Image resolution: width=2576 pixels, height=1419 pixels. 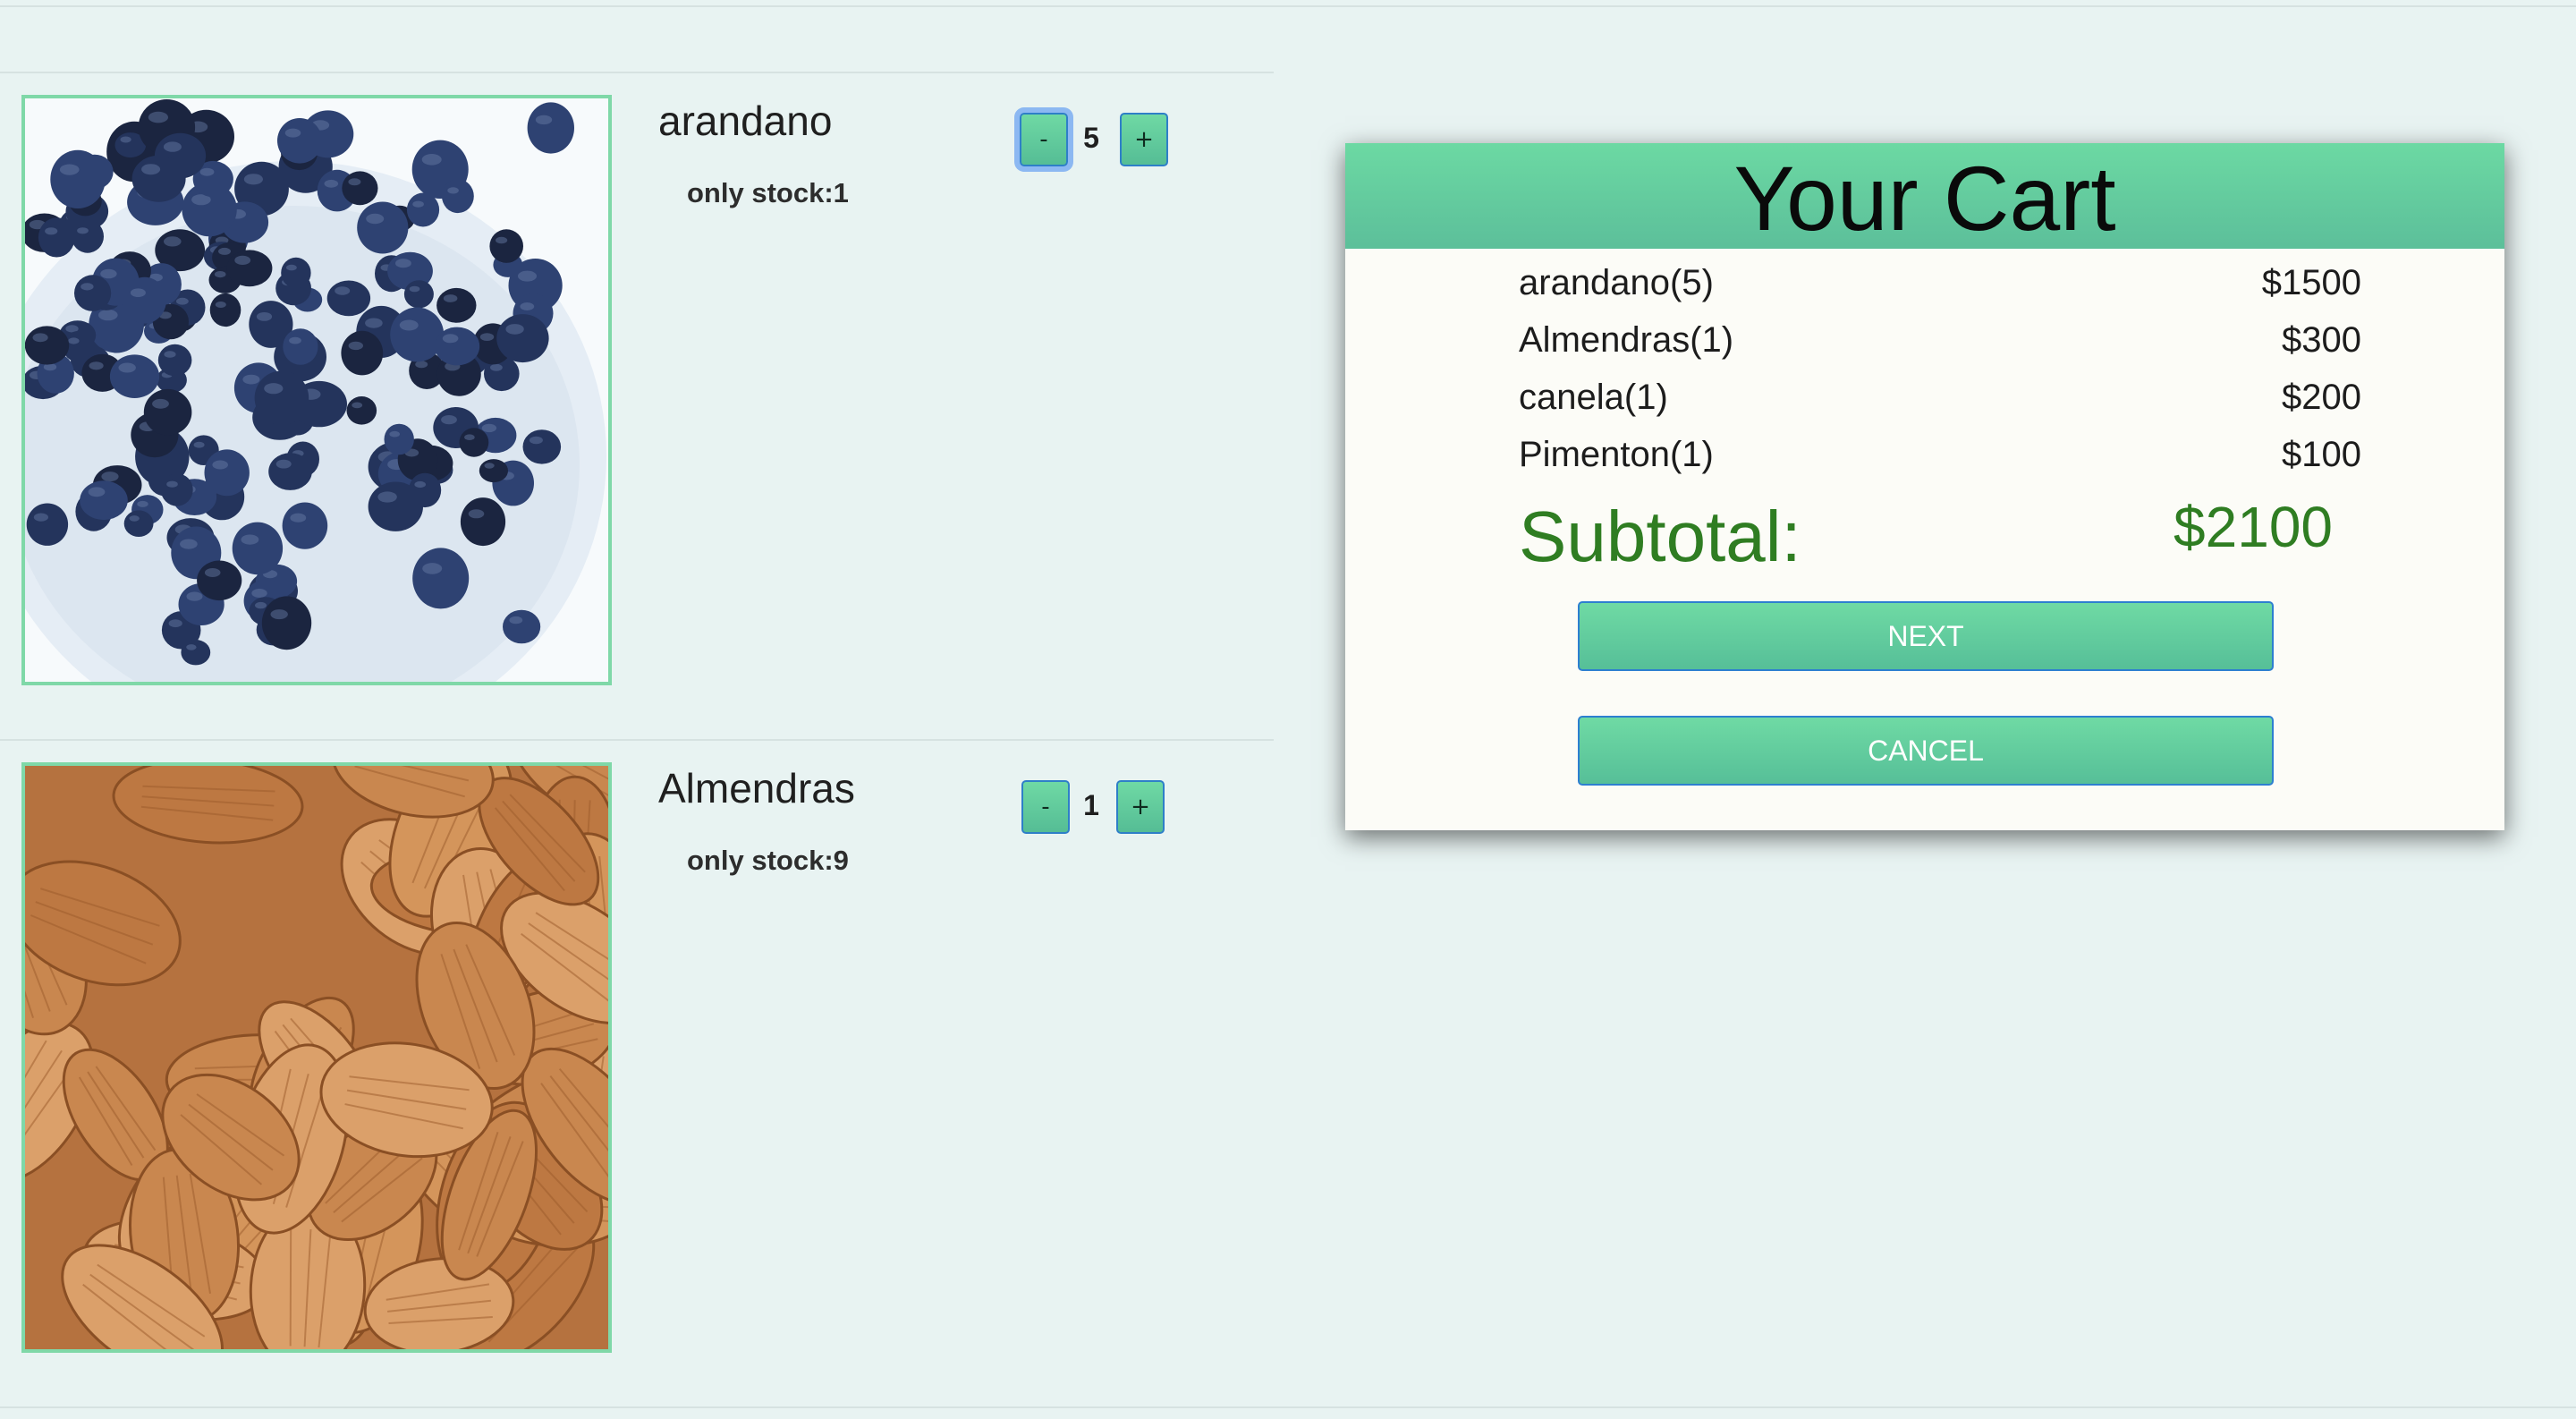 What do you see at coordinates (1940, 400) in the screenshot?
I see `cart-item: canela(1) $200` at bounding box center [1940, 400].